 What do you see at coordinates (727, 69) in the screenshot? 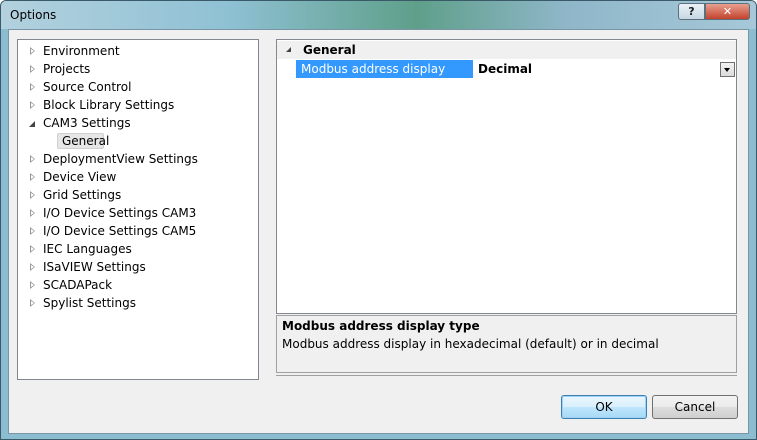
I see `dropdown-arrow-icon` at bounding box center [727, 69].